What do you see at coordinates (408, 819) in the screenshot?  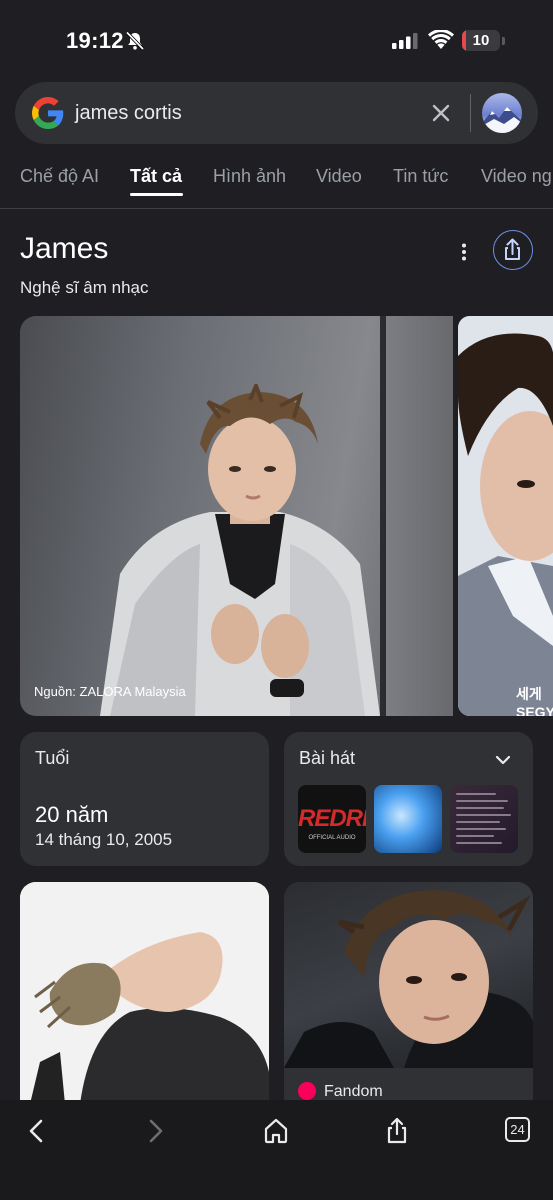 I see `song-thumbnail-blue` at bounding box center [408, 819].